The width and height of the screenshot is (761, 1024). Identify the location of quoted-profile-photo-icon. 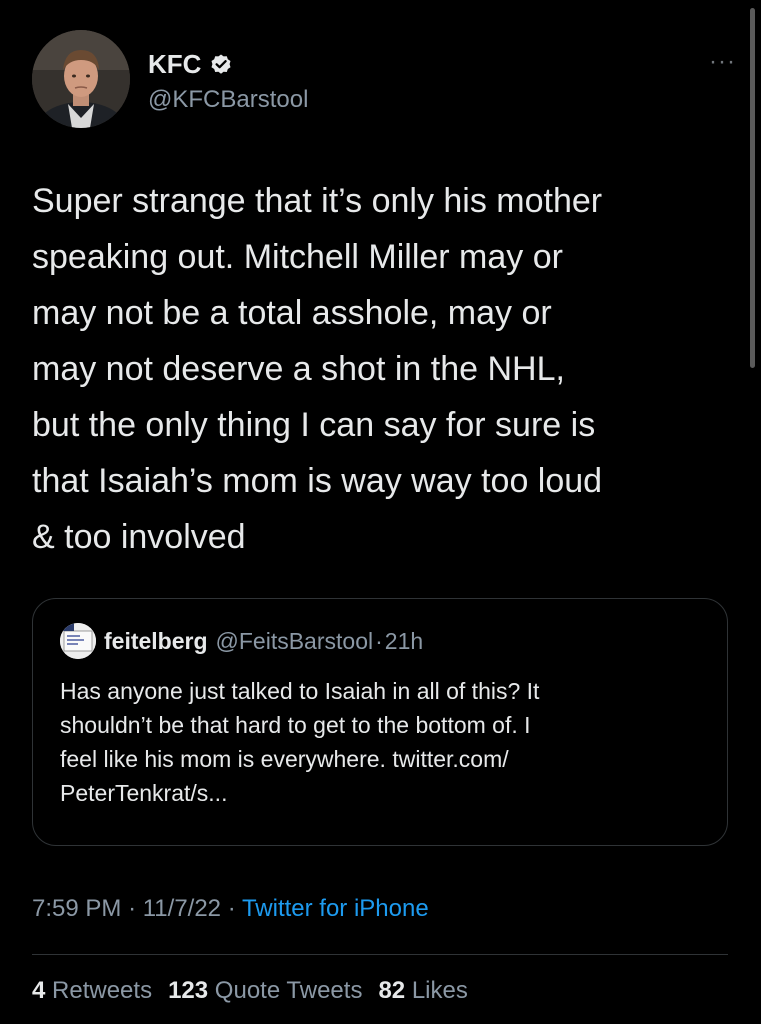
(78, 641).